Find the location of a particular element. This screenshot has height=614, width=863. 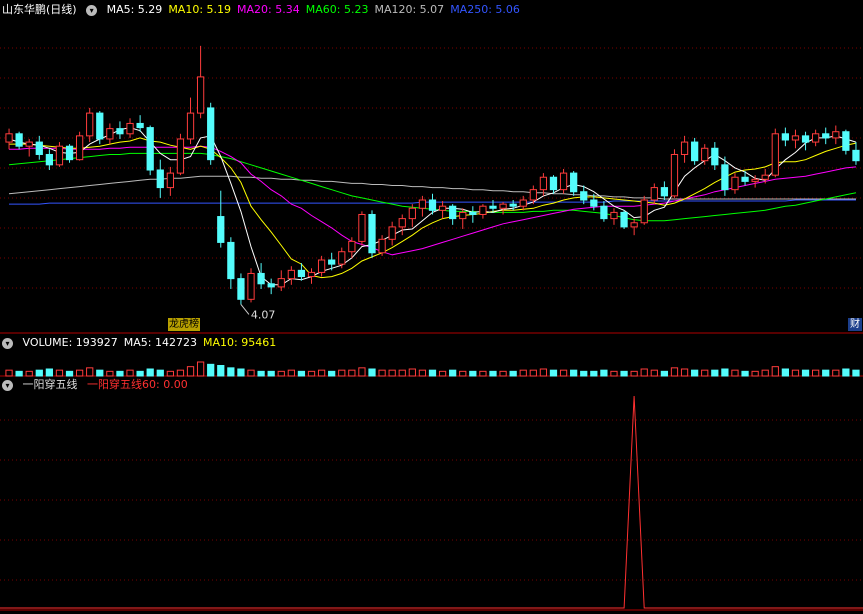

stock-title: 山东华鹏(日线) is located at coordinates (39, 9).